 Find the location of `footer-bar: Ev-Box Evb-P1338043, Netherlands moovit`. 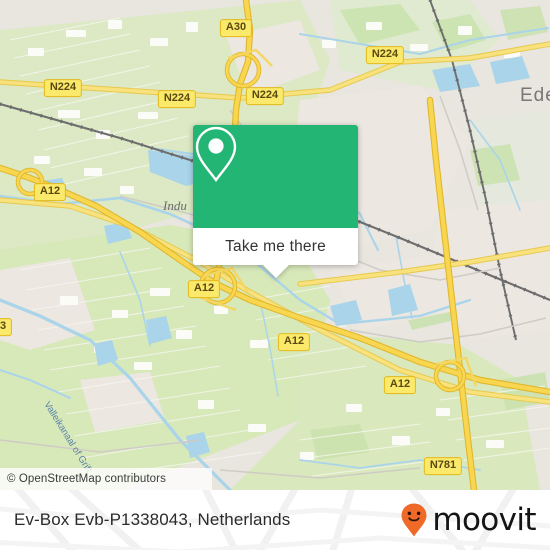

footer-bar: Ev-Box Evb-P1338043, Netherlands moovit is located at coordinates (275, 520).